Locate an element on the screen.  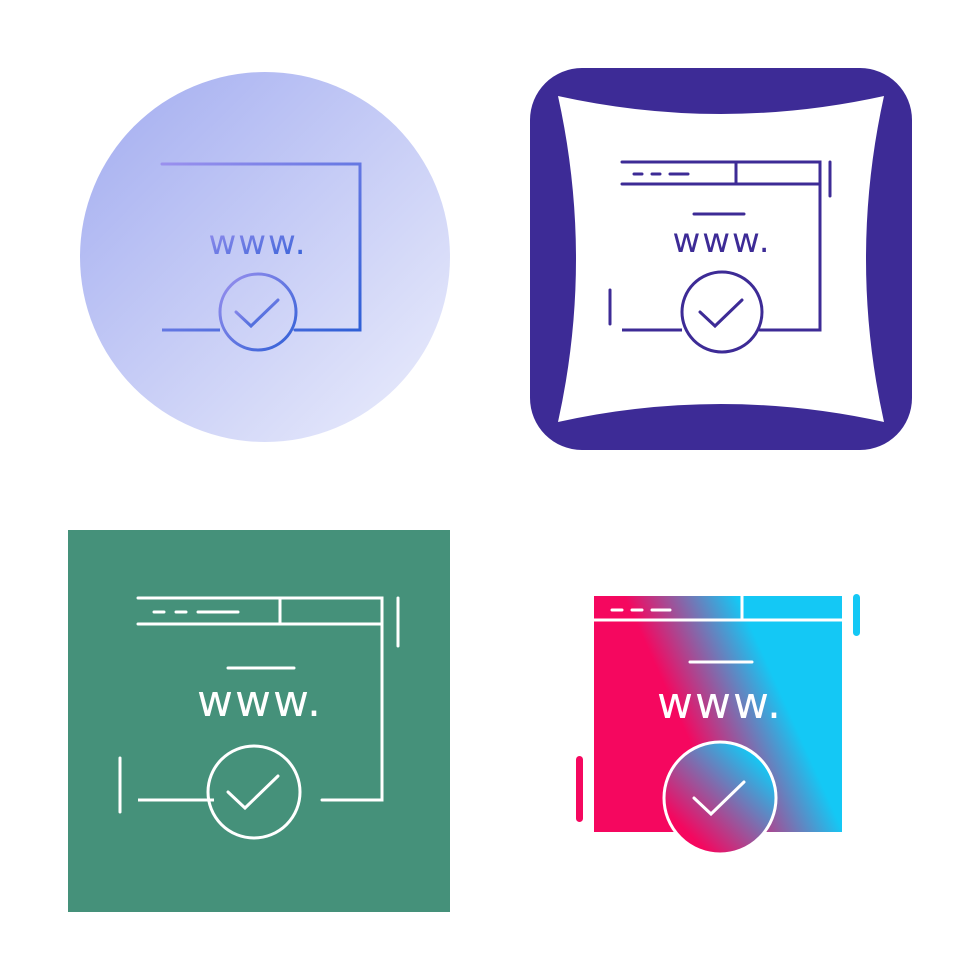
check-circle is located at coordinates (720, 798).